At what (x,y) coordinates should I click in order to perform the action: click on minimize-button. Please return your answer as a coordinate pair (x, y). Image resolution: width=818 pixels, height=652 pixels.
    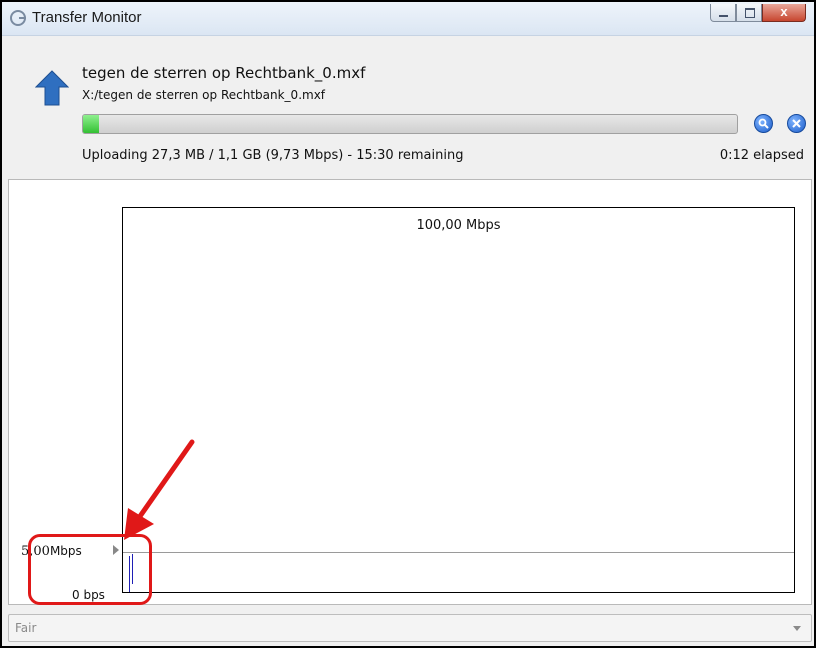
    Looking at the image, I should click on (723, 13).